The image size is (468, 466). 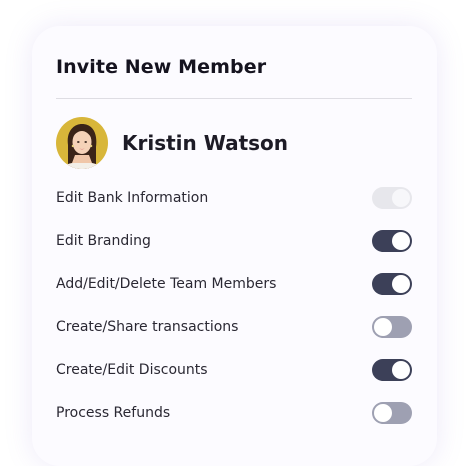 I want to click on permission-row-process-refunds: Process Refunds, so click(x=234, y=412).